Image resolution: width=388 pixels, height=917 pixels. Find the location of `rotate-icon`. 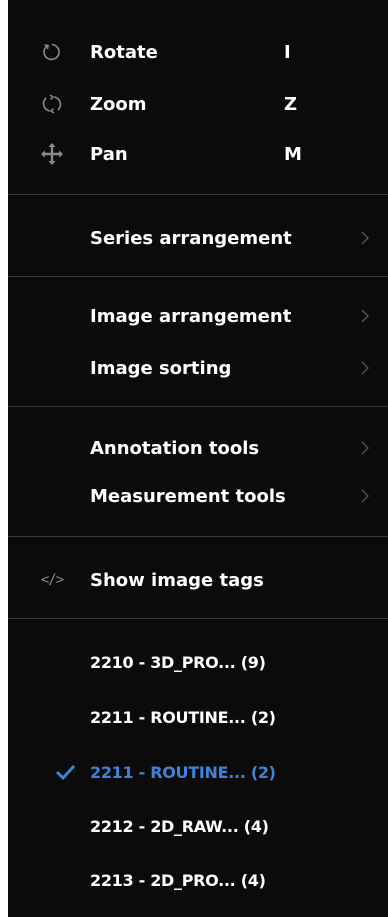

rotate-icon is located at coordinates (52, 52).